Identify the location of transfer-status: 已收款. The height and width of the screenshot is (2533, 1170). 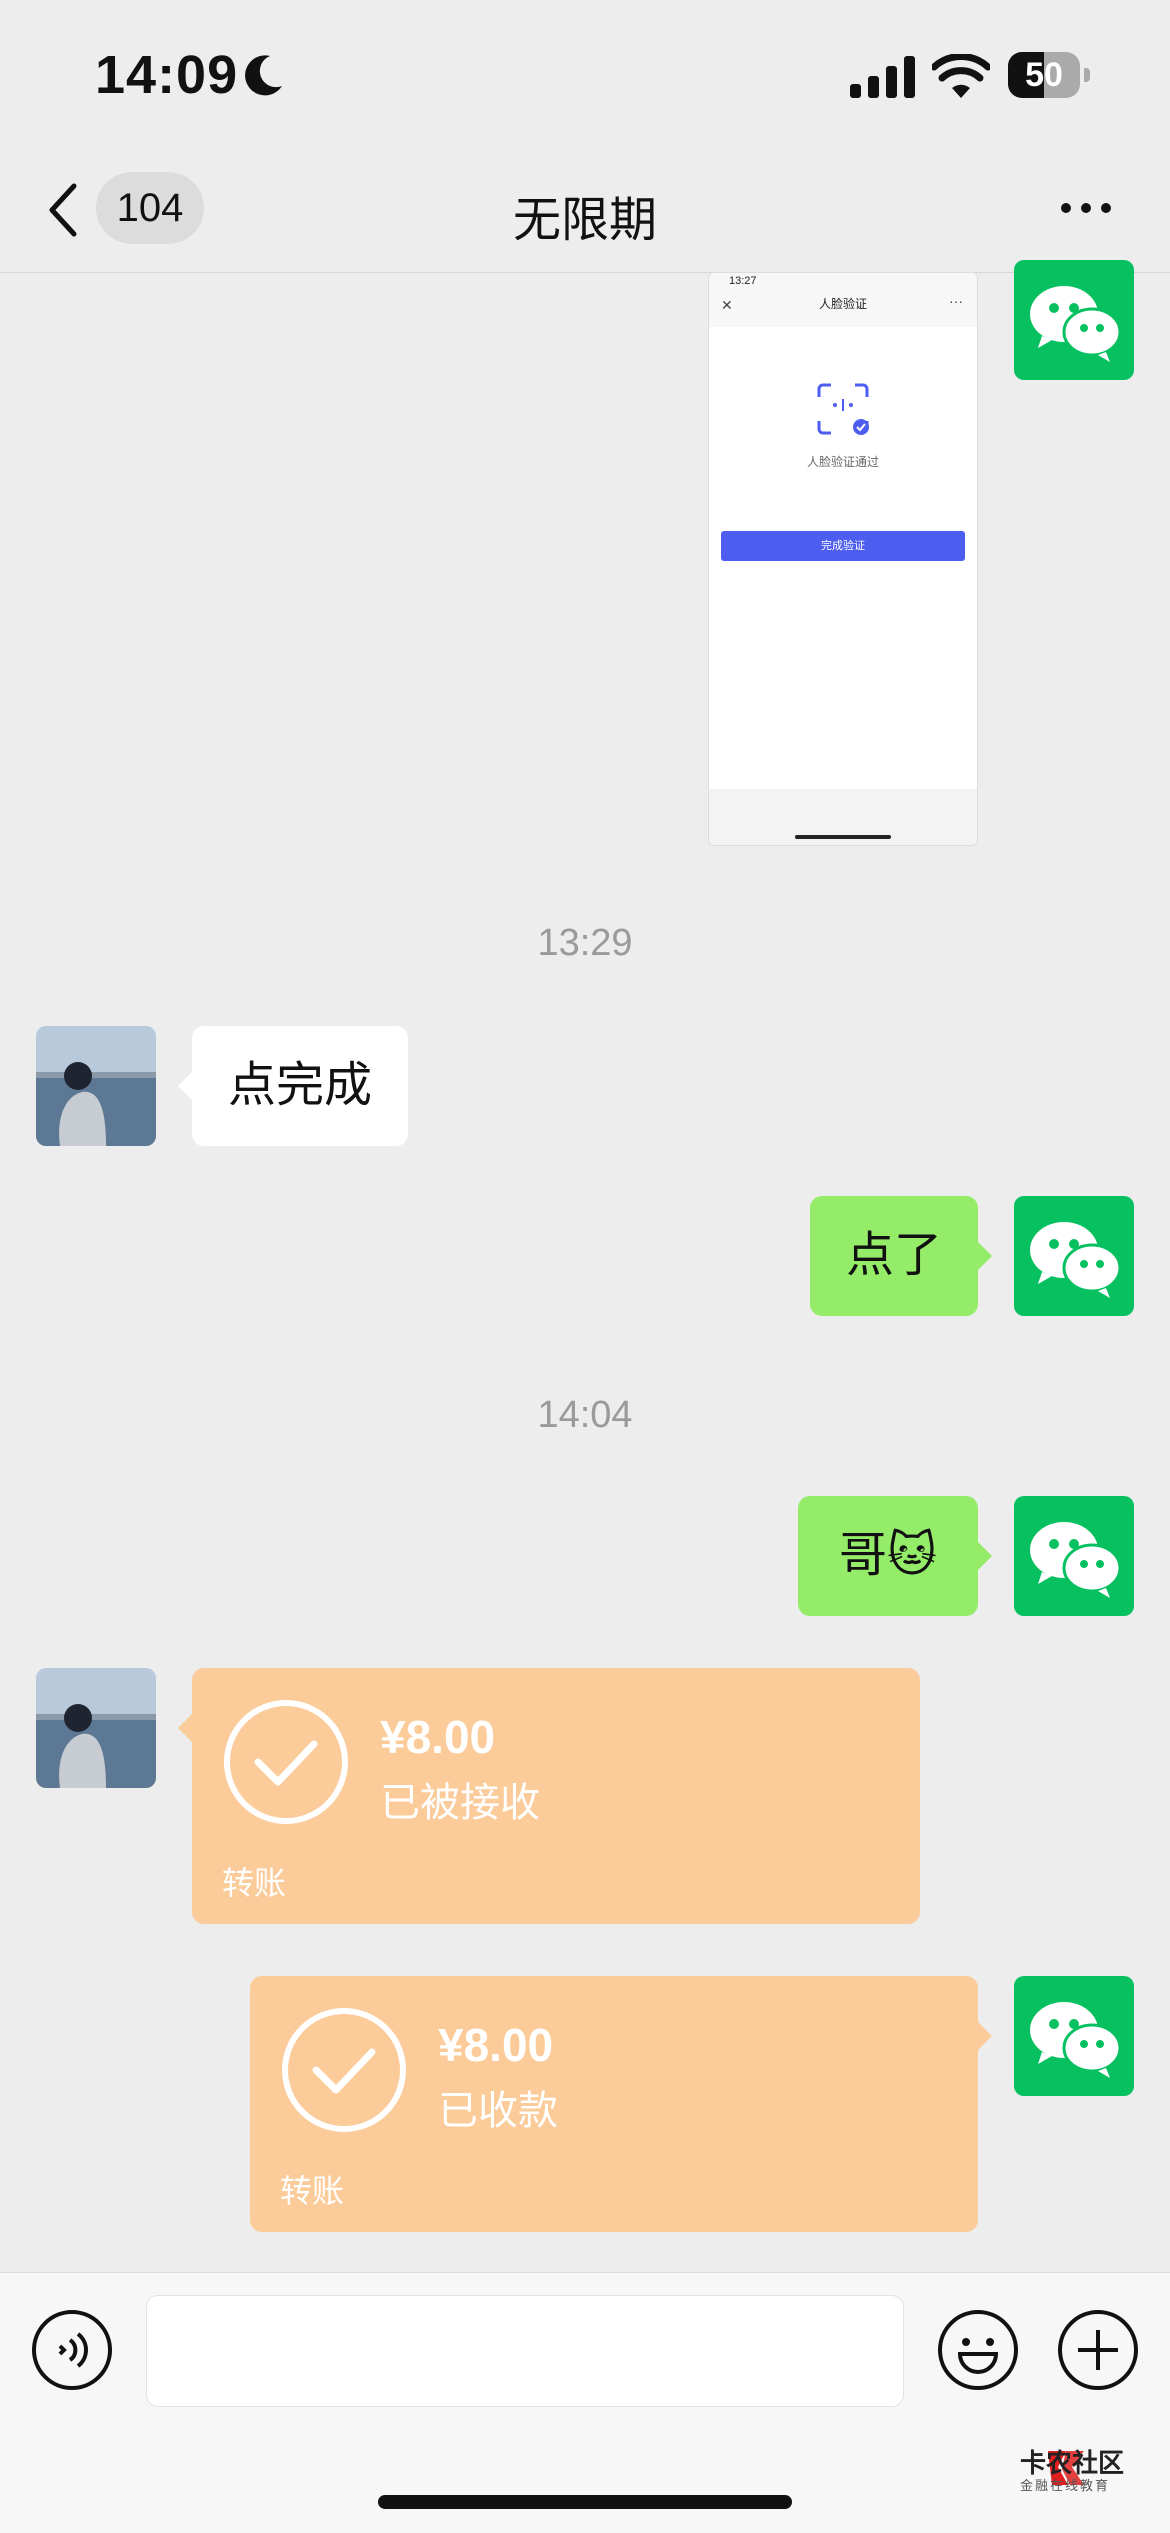
(498, 2111).